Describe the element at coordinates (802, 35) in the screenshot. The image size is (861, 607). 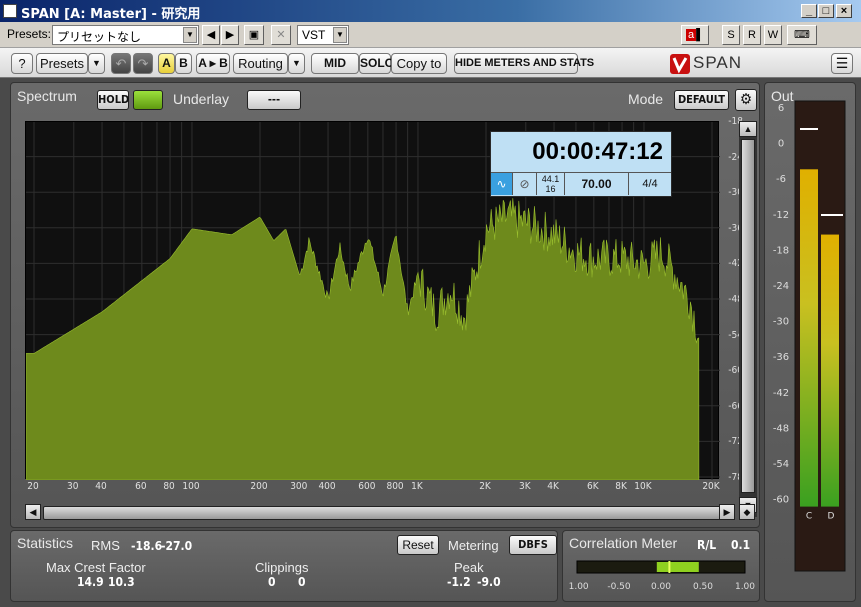
I see `keyboard-icon: ⌨` at that location.